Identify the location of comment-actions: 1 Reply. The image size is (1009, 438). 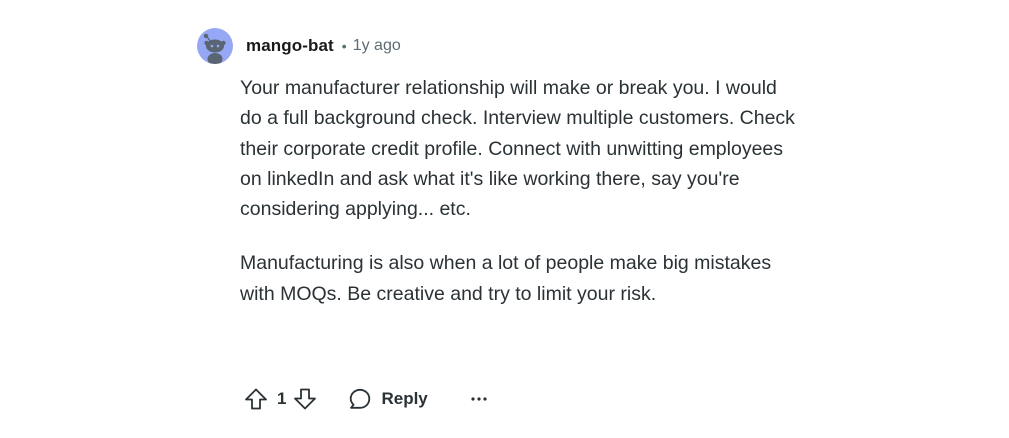
(364, 399).